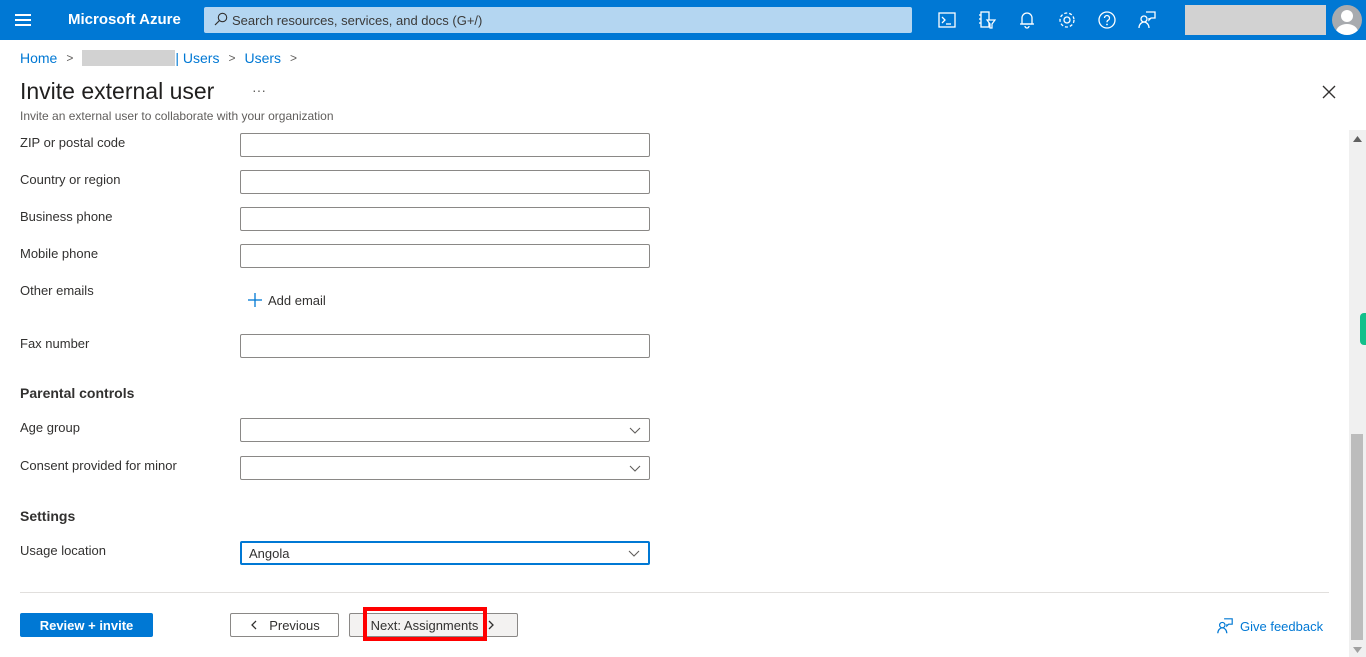 The width and height of the screenshot is (1366, 657). What do you see at coordinates (255, 300) in the screenshot?
I see `plus-icon` at bounding box center [255, 300].